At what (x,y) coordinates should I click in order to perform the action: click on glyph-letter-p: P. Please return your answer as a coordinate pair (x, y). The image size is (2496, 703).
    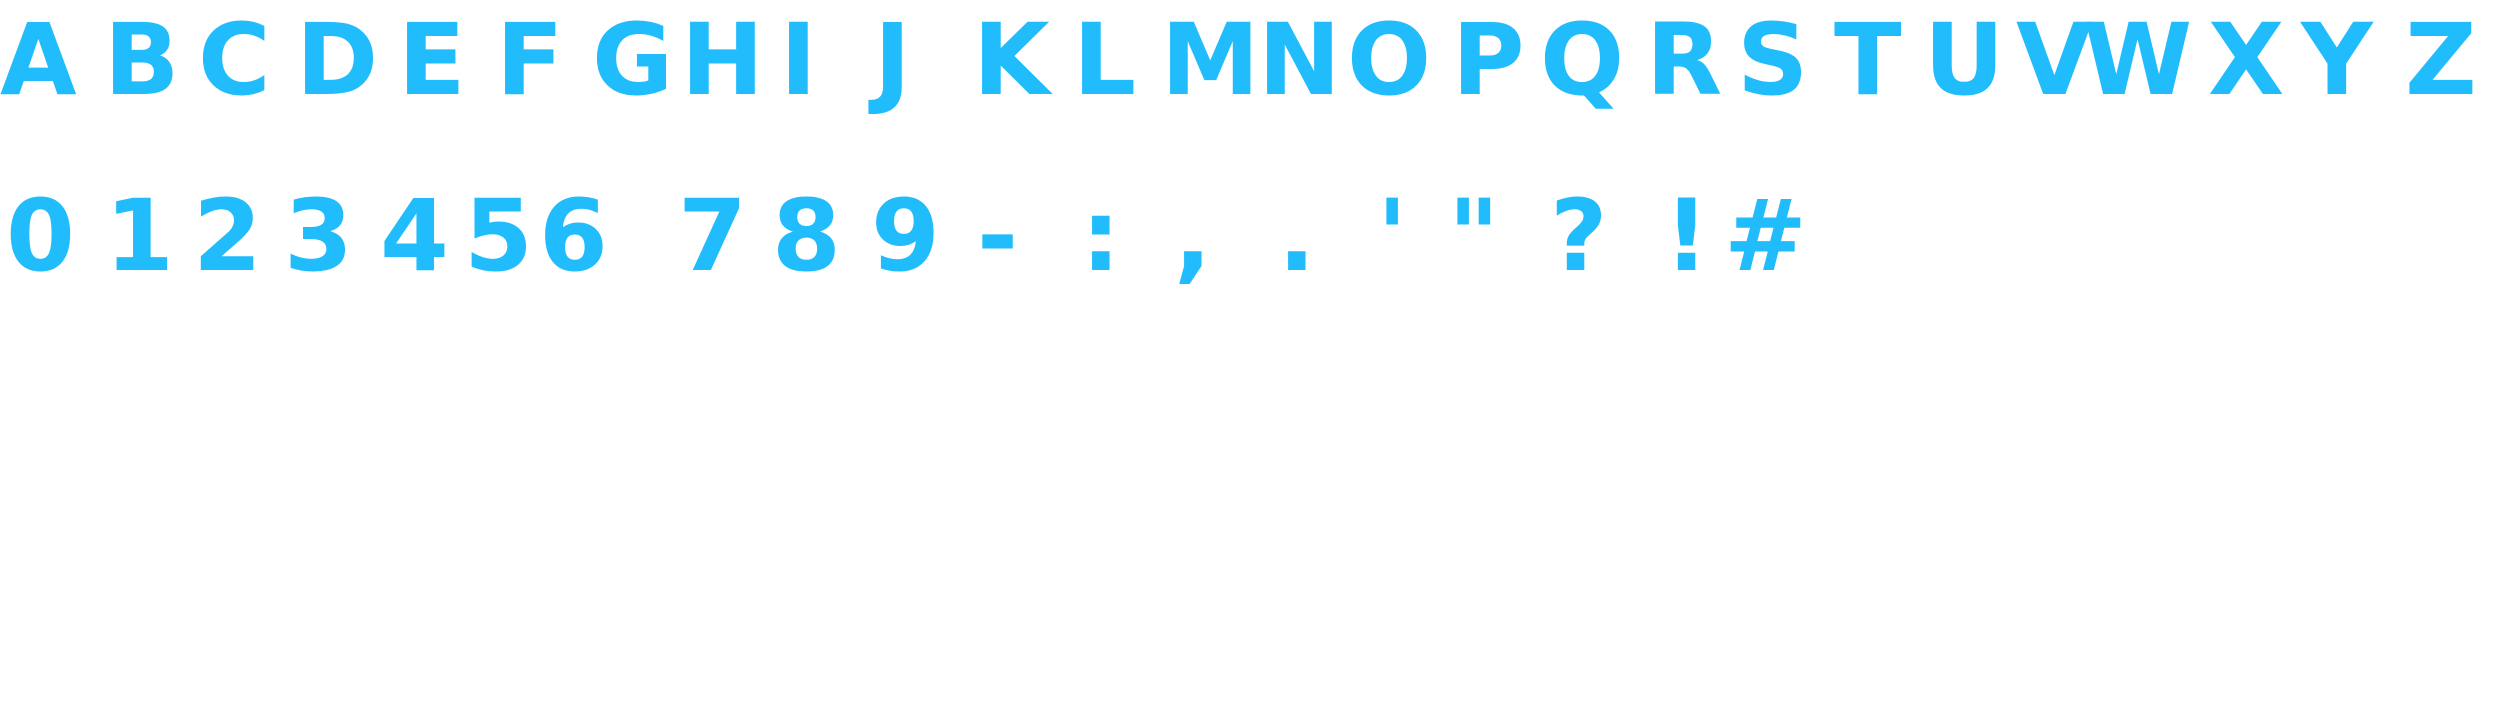
    Looking at the image, I should click on (1488, 60).